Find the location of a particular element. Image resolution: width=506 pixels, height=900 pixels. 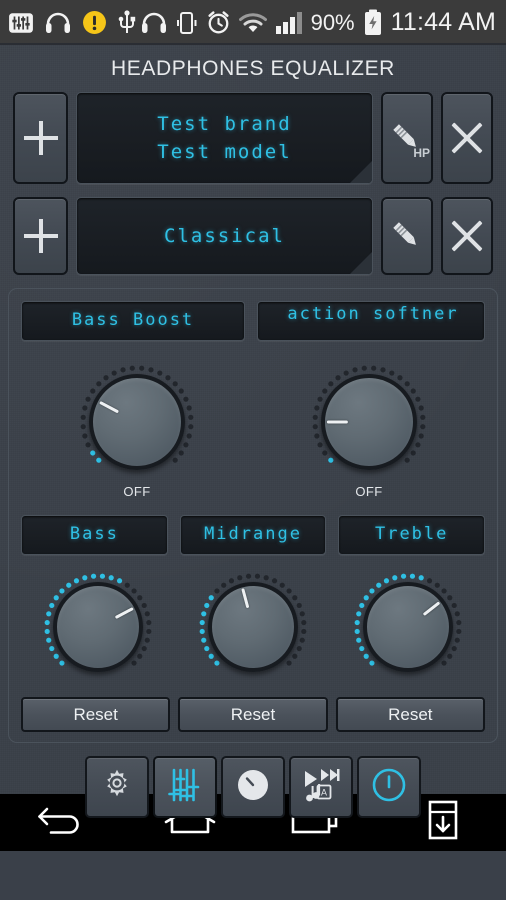

bass-boost-value: OFF is located at coordinates (137, 491).